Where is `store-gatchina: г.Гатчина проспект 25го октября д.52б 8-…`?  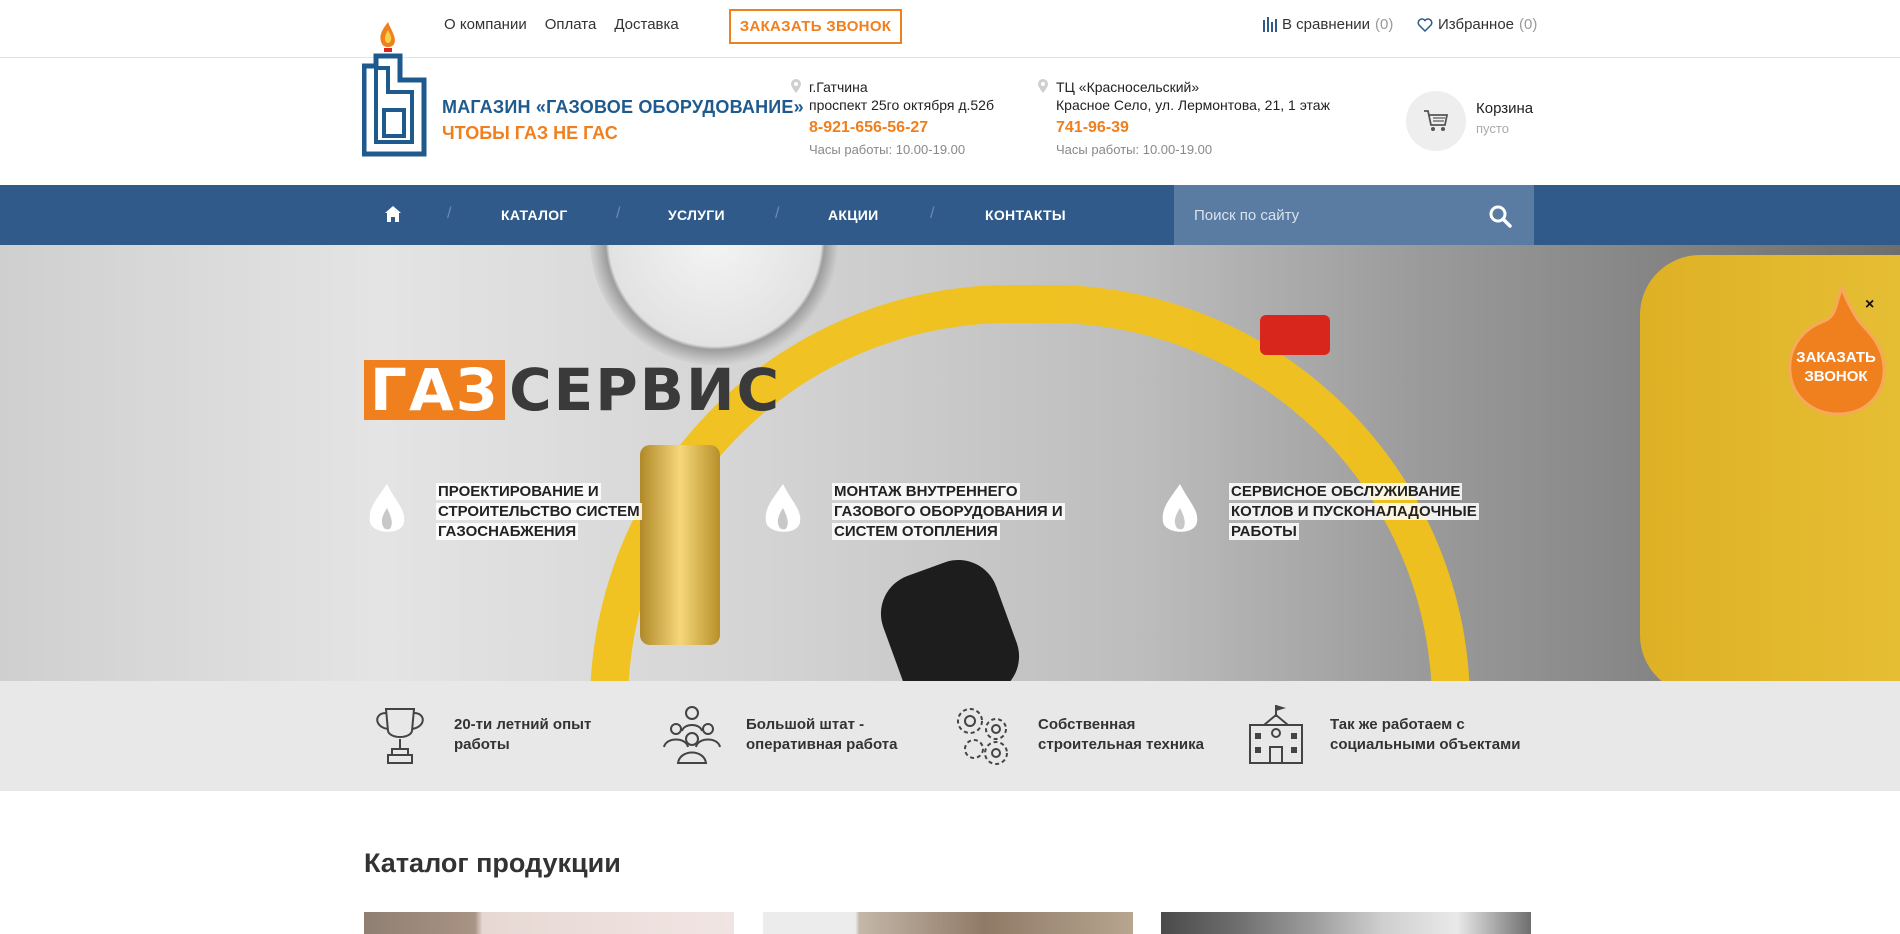
store-gatchina: г.Гатчина проспект 25го октября д.52б 8-… is located at coordinates (892, 118).